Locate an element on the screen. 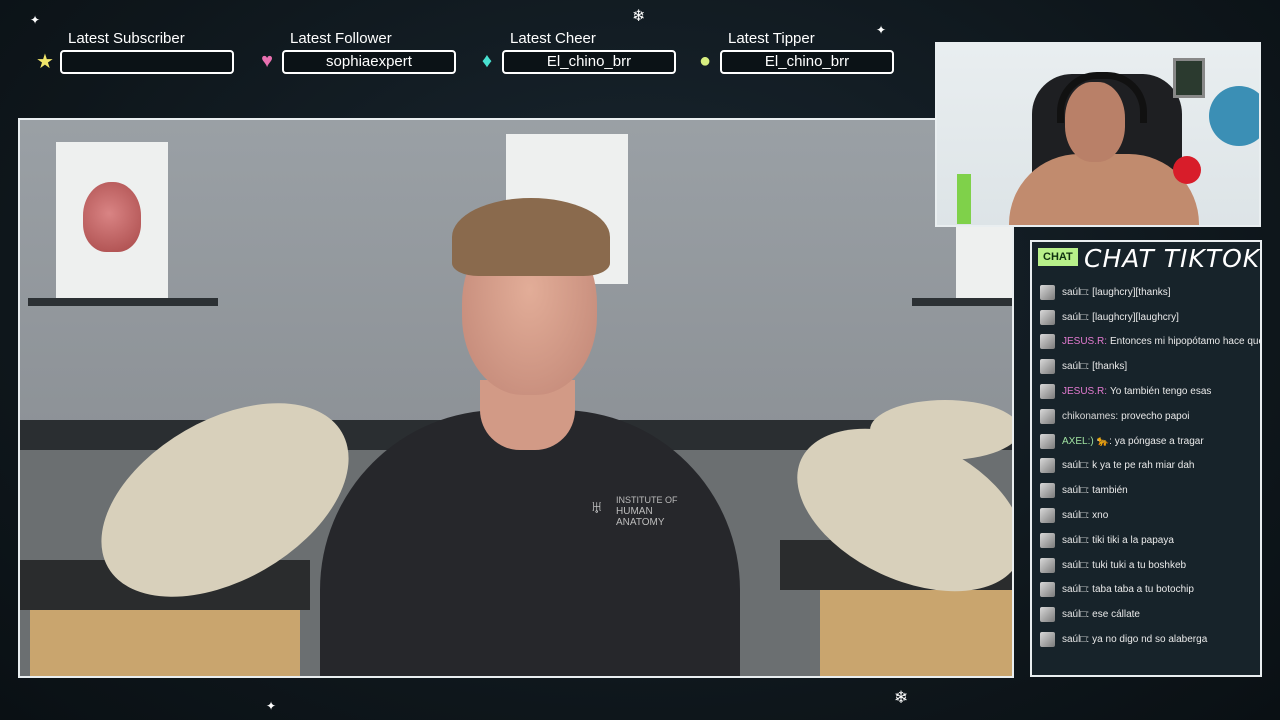  stat-value: sophiaexpert is located at coordinates (369, 62).